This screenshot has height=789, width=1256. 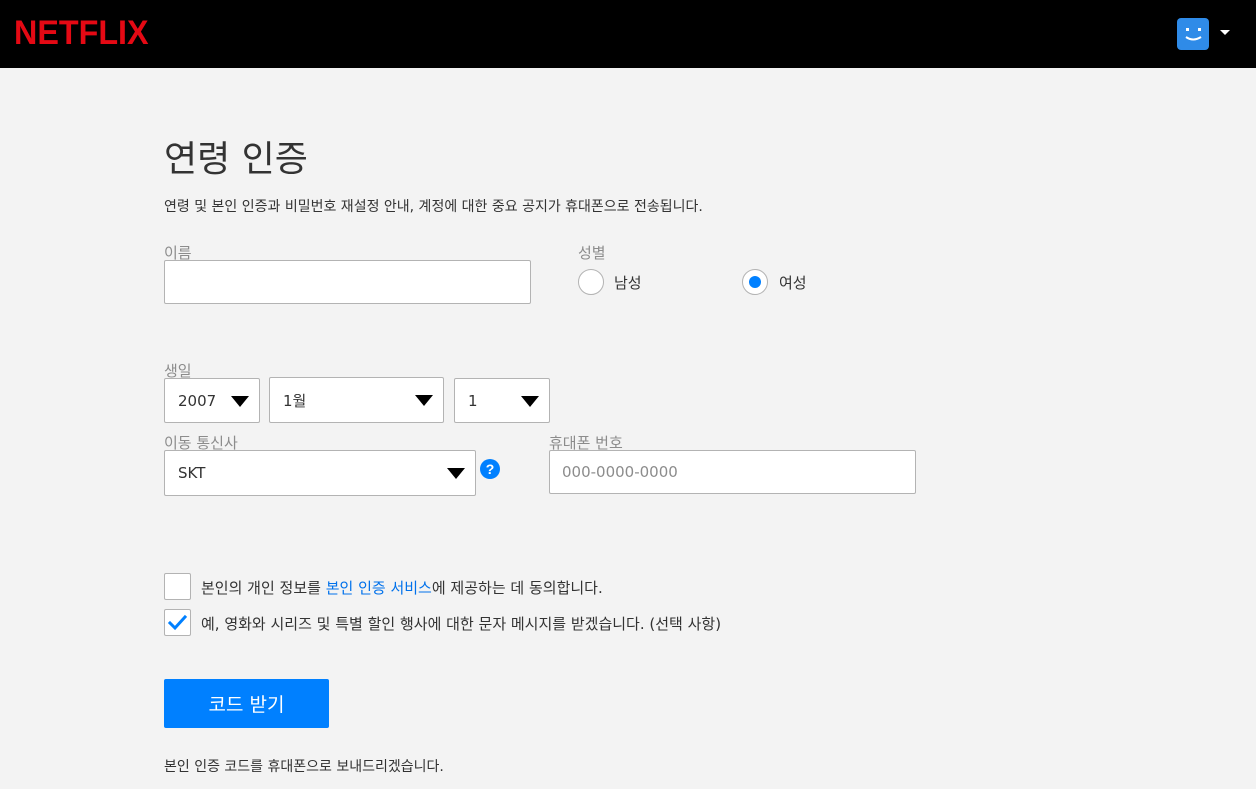 I want to click on consent-text-before: 본인의 개인 정보를, so click(x=263, y=588).